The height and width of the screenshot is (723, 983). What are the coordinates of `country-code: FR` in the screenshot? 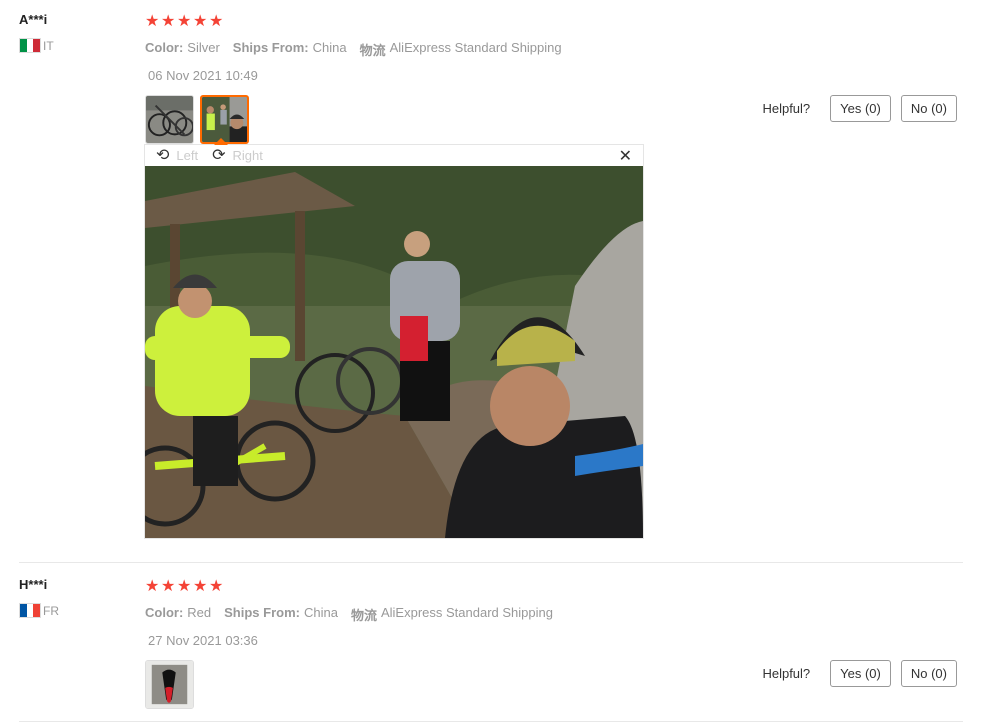 It's located at (51, 610).